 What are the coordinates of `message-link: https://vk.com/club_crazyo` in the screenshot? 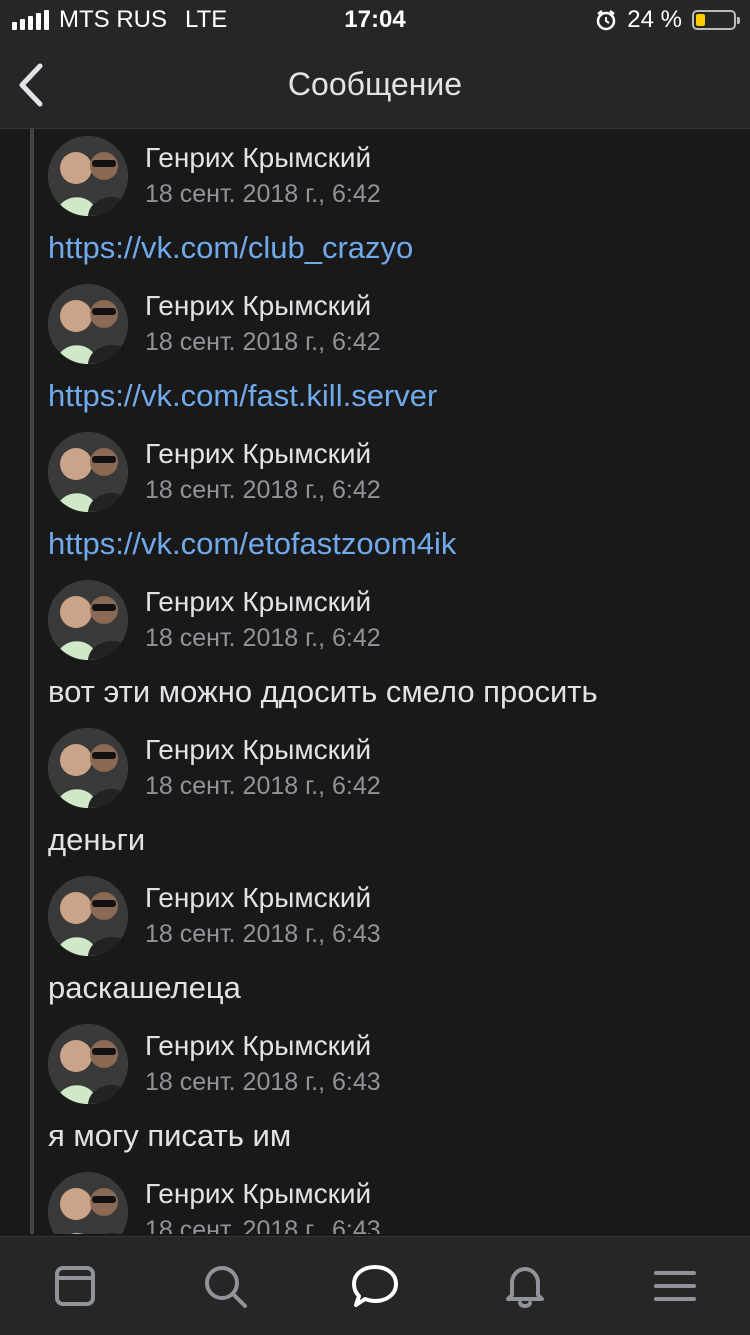 It's located at (230, 248).